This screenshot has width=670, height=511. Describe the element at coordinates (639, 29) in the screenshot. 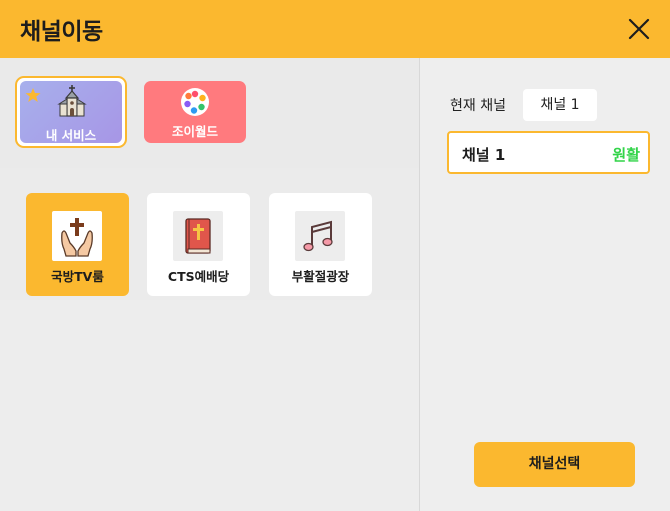

I see `close-icon` at that location.